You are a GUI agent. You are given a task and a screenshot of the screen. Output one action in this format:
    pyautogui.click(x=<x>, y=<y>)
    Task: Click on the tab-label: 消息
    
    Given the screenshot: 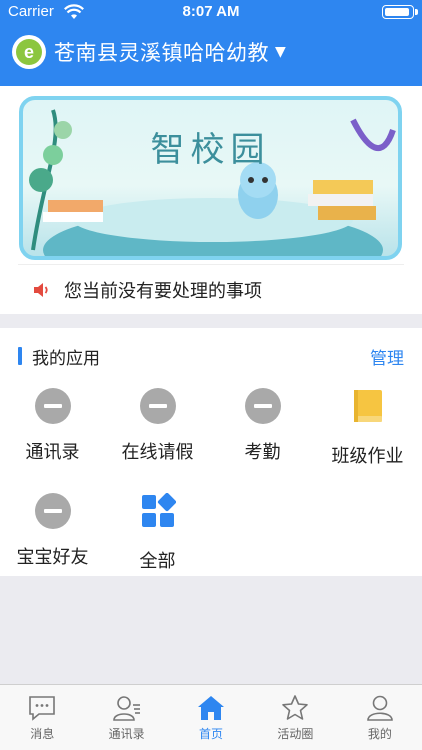 What is the action you would take?
    pyautogui.click(x=42, y=734)
    